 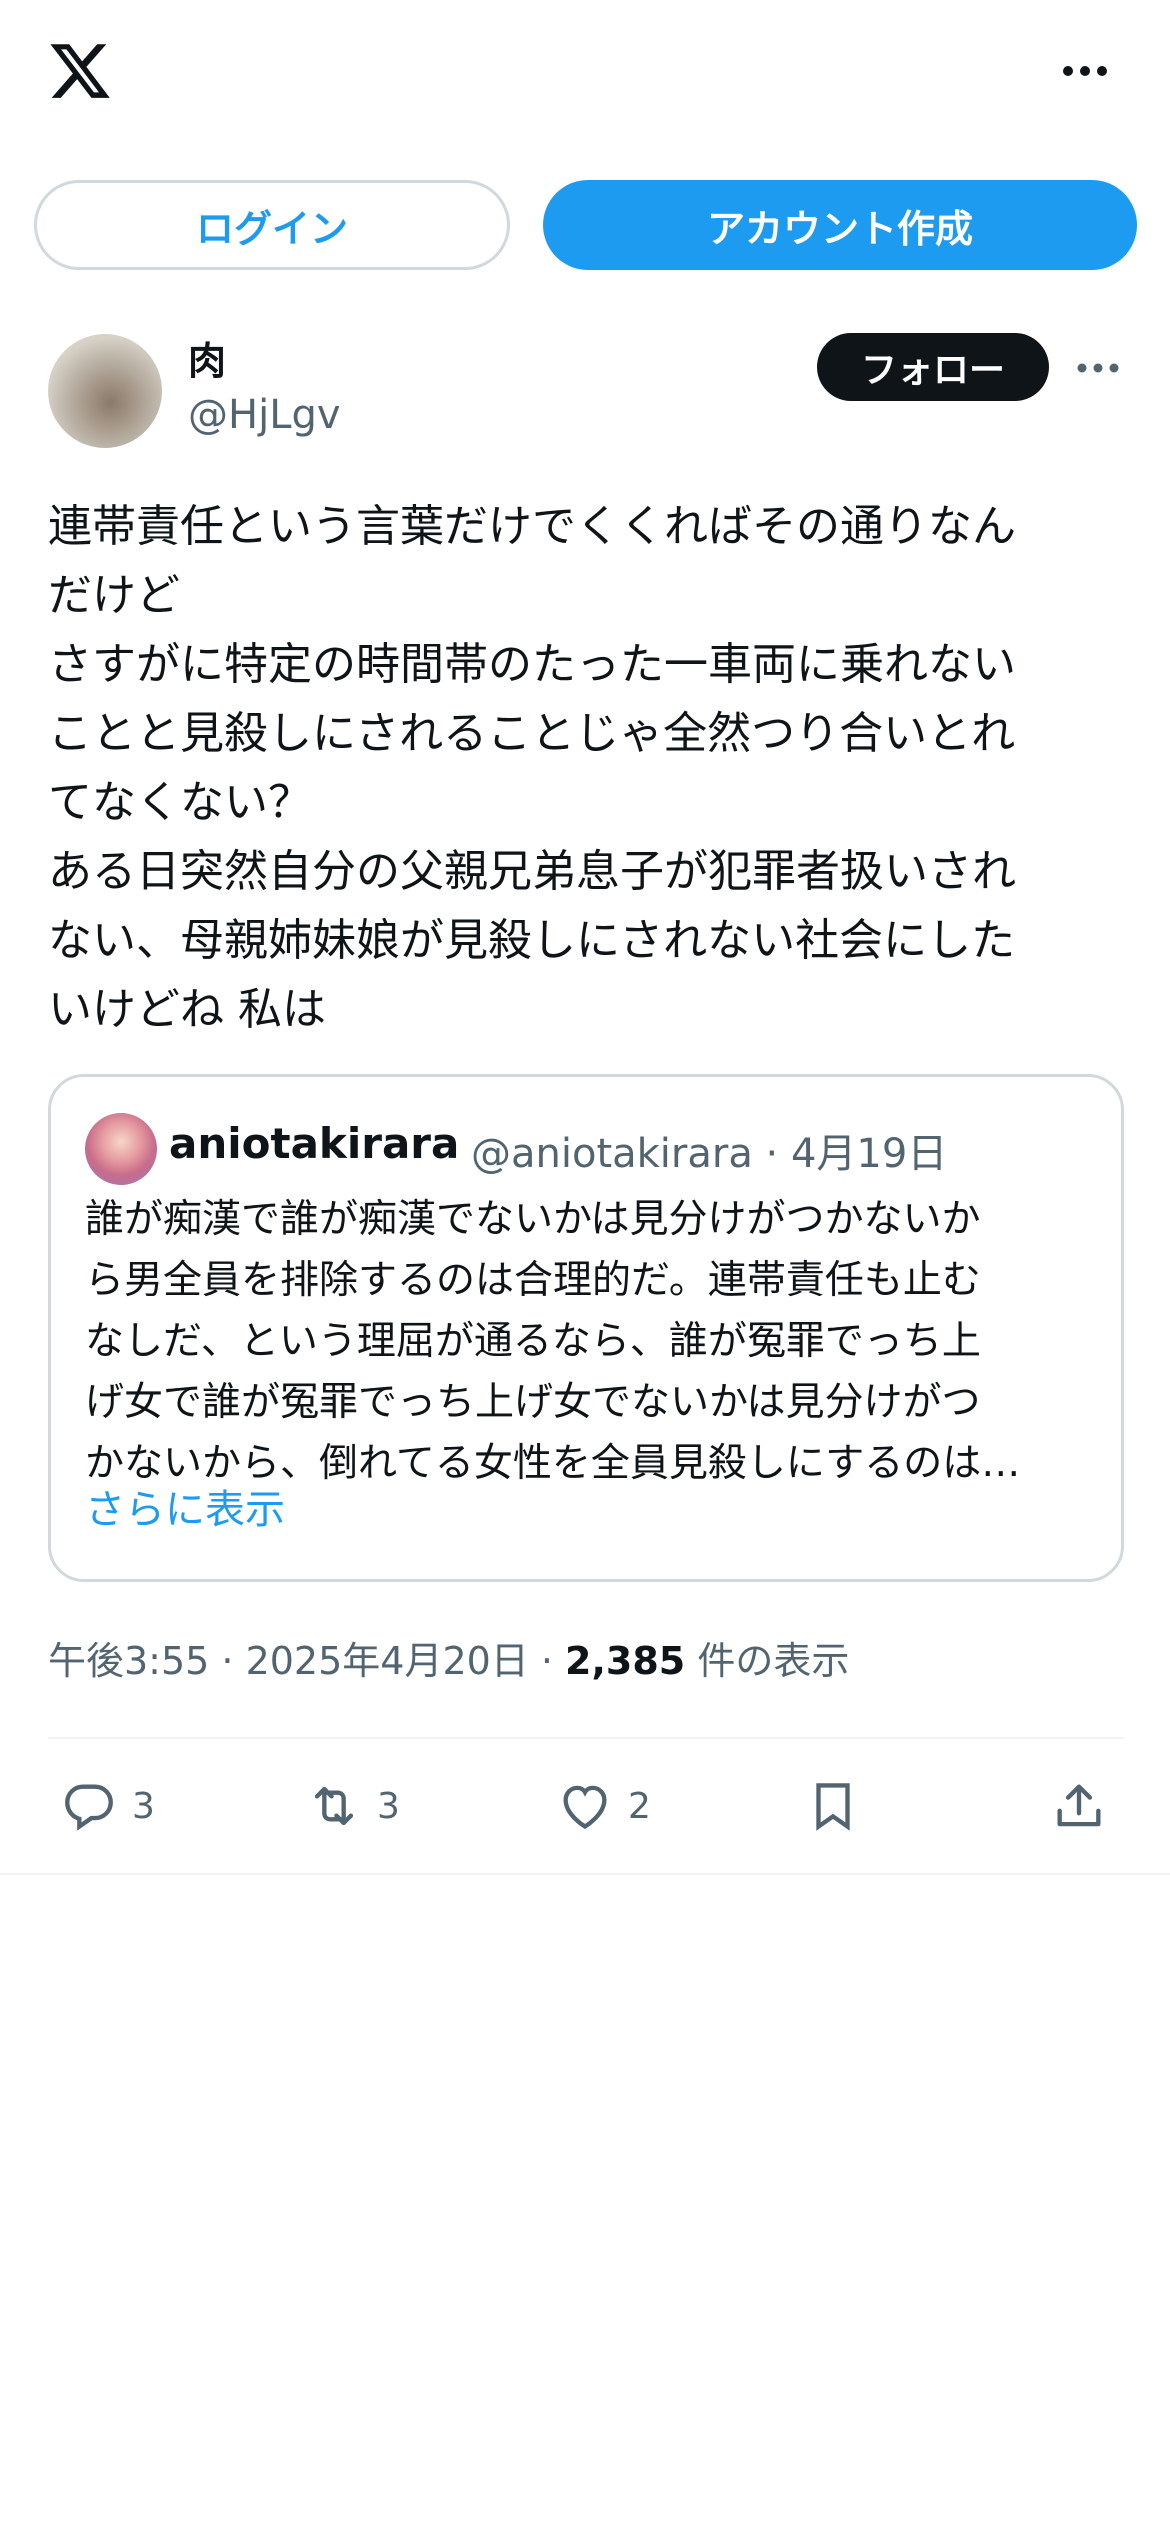 I want to click on show-more-link: さらに表示, so click(x=185, y=1506).